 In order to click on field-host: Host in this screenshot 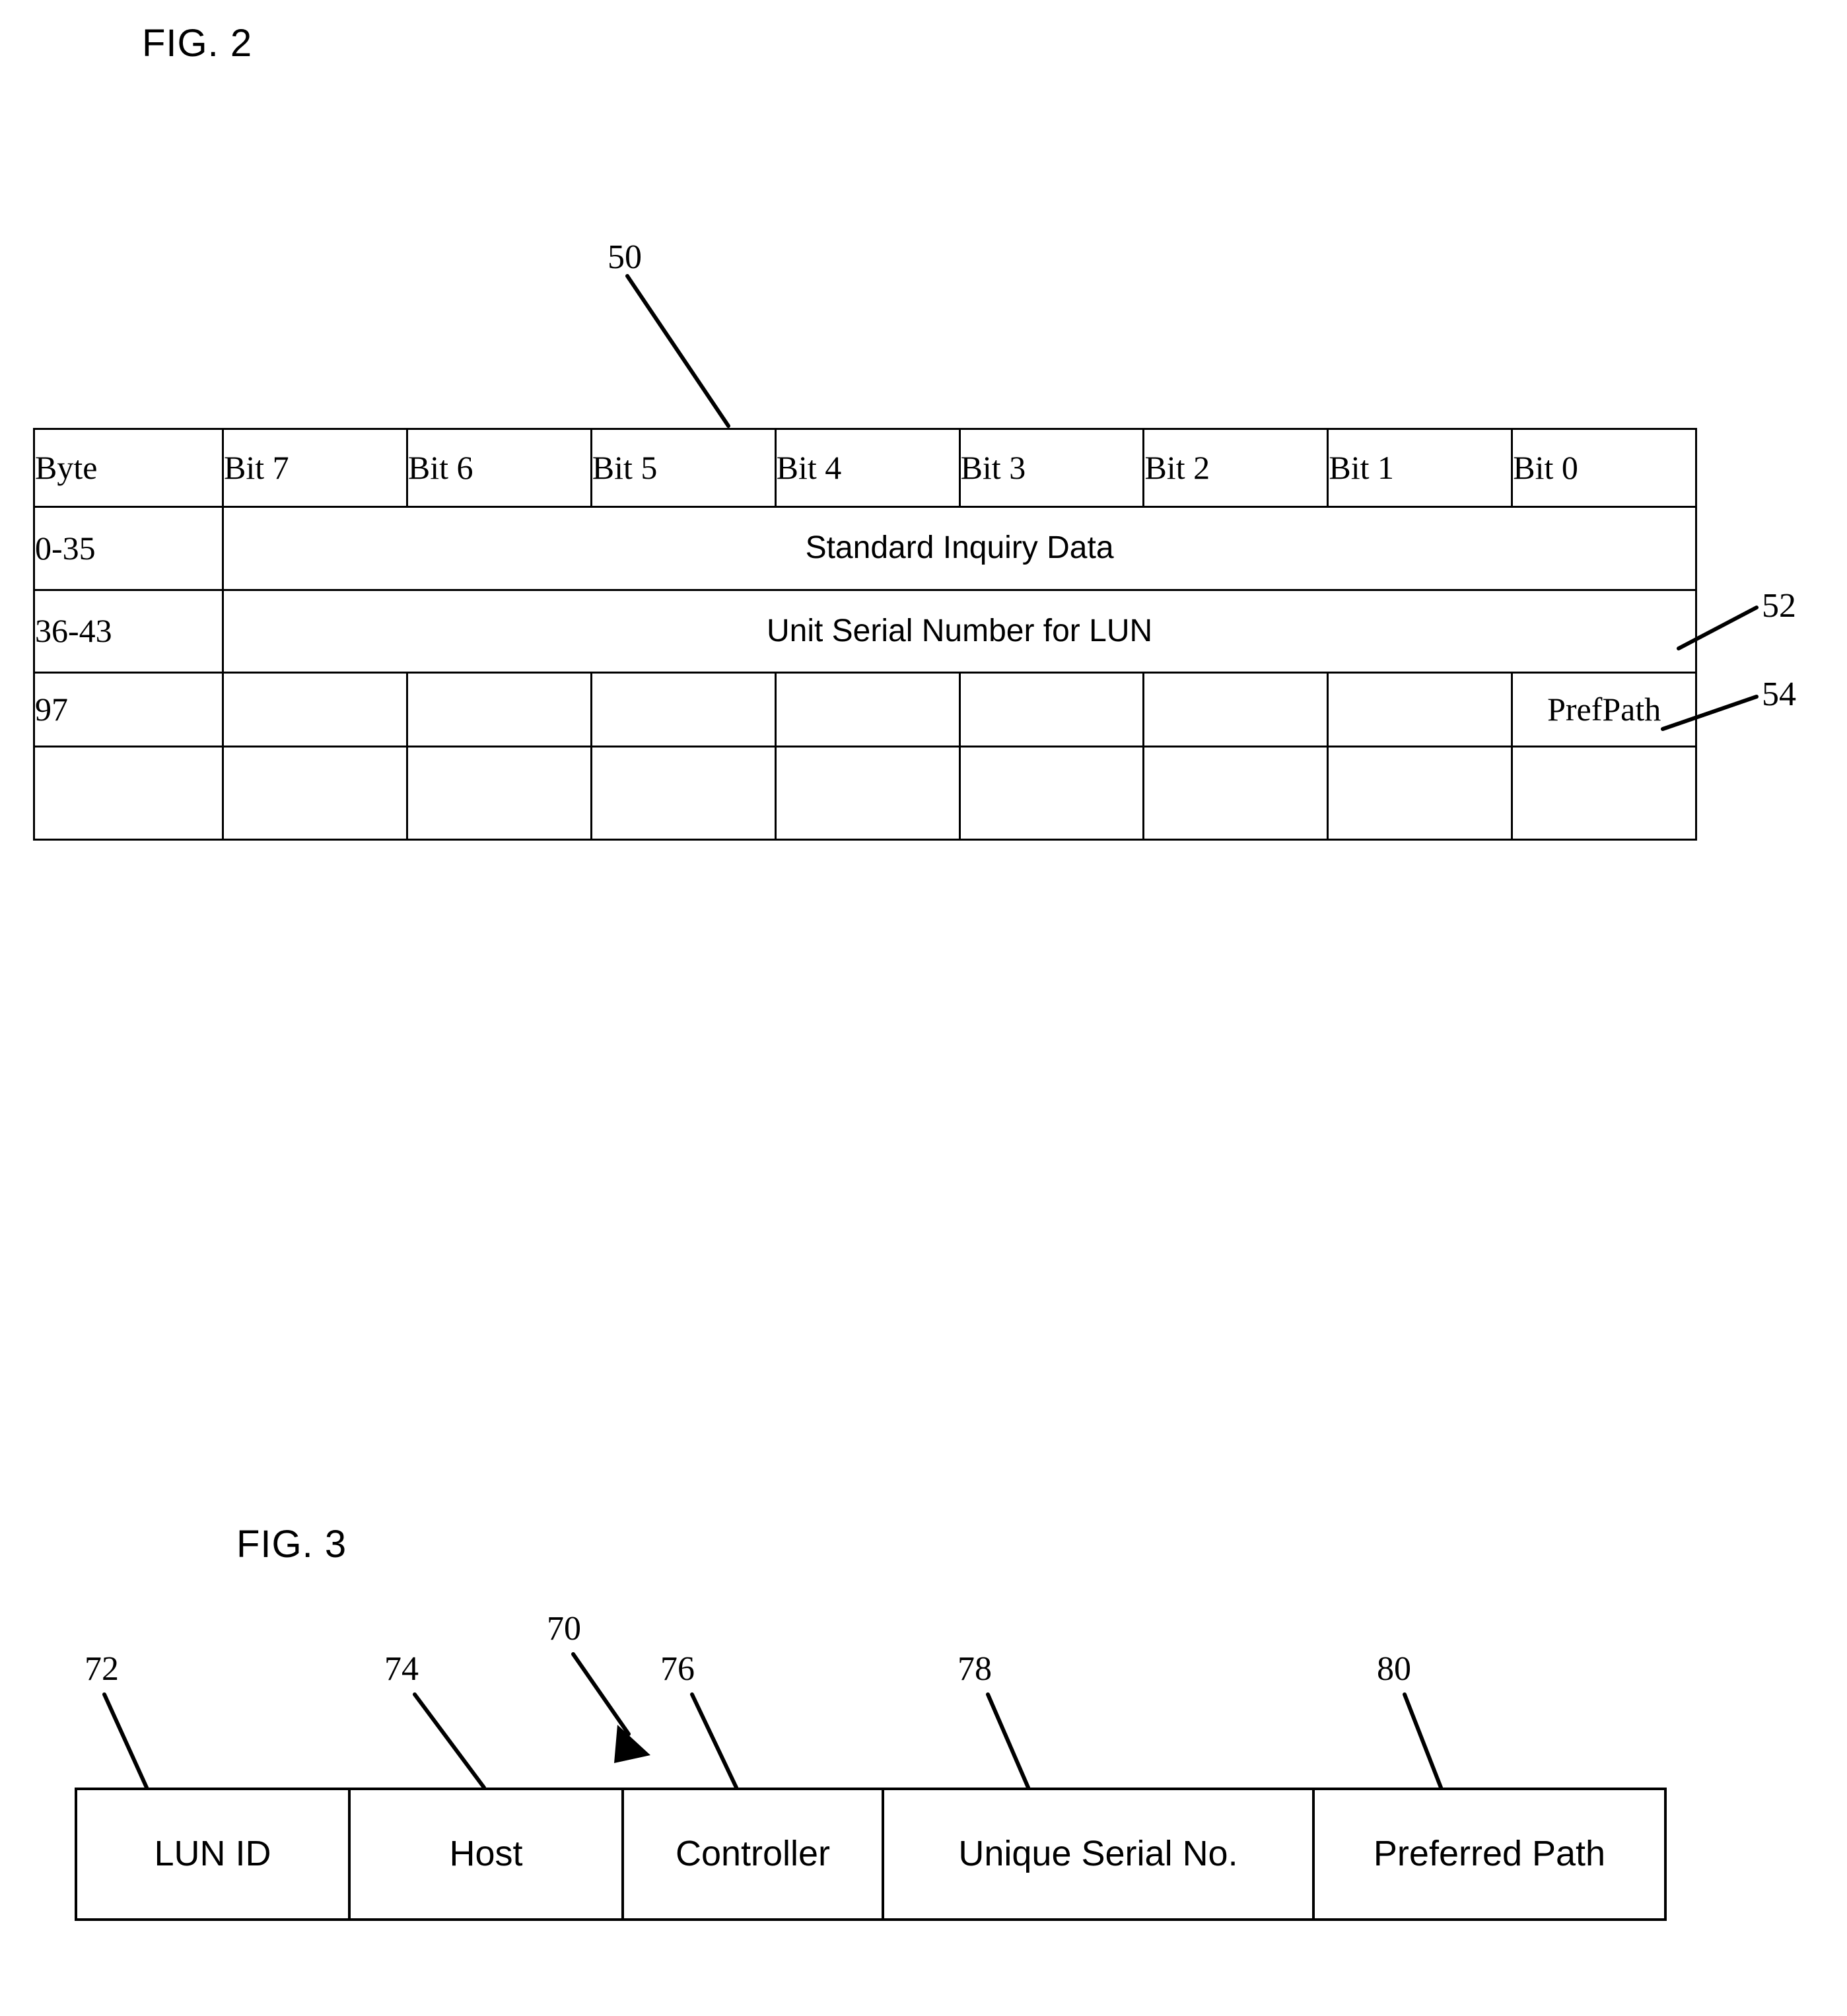, I will do `click(486, 1854)`.